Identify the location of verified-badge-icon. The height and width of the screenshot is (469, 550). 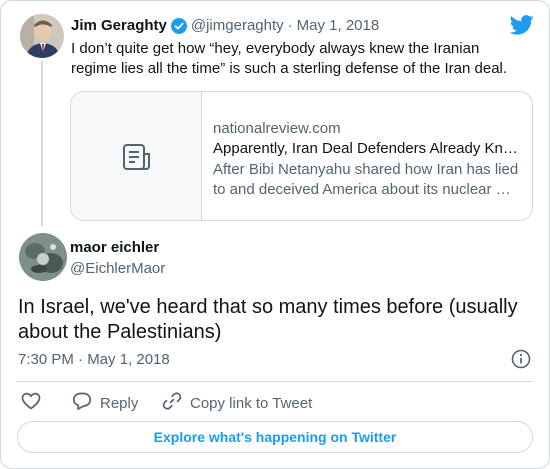
(178, 25).